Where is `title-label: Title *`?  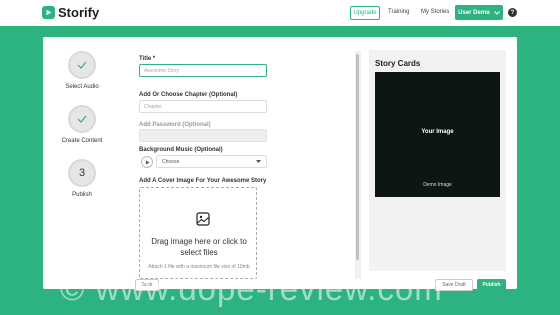
title-label: Title * is located at coordinates (147, 59).